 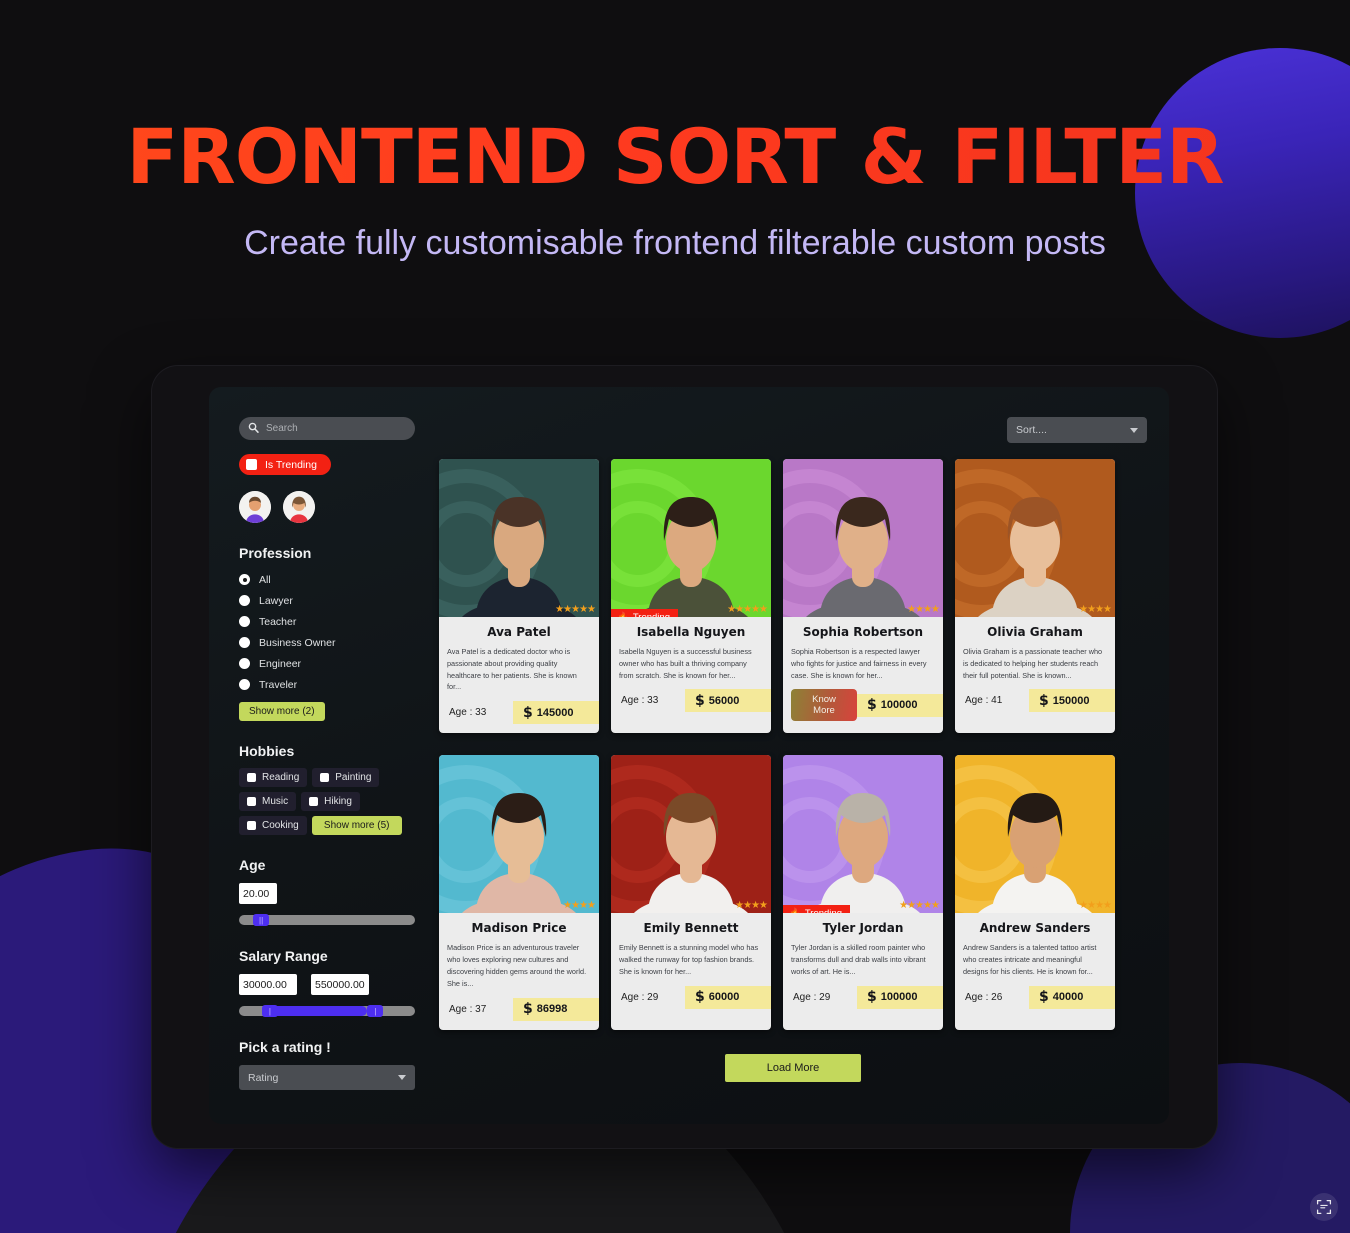 What do you see at coordinates (519, 632) in the screenshot?
I see `card-title: Ava Patel` at bounding box center [519, 632].